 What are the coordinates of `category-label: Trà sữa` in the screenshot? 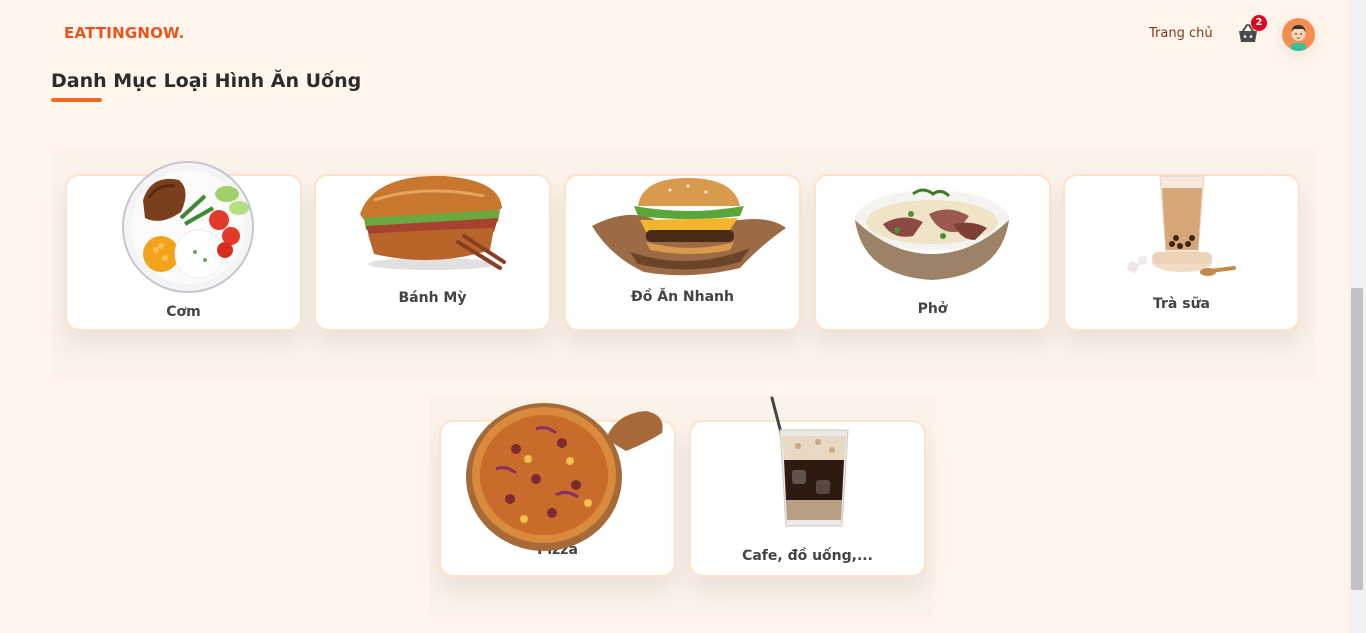 It's located at (1181, 304).